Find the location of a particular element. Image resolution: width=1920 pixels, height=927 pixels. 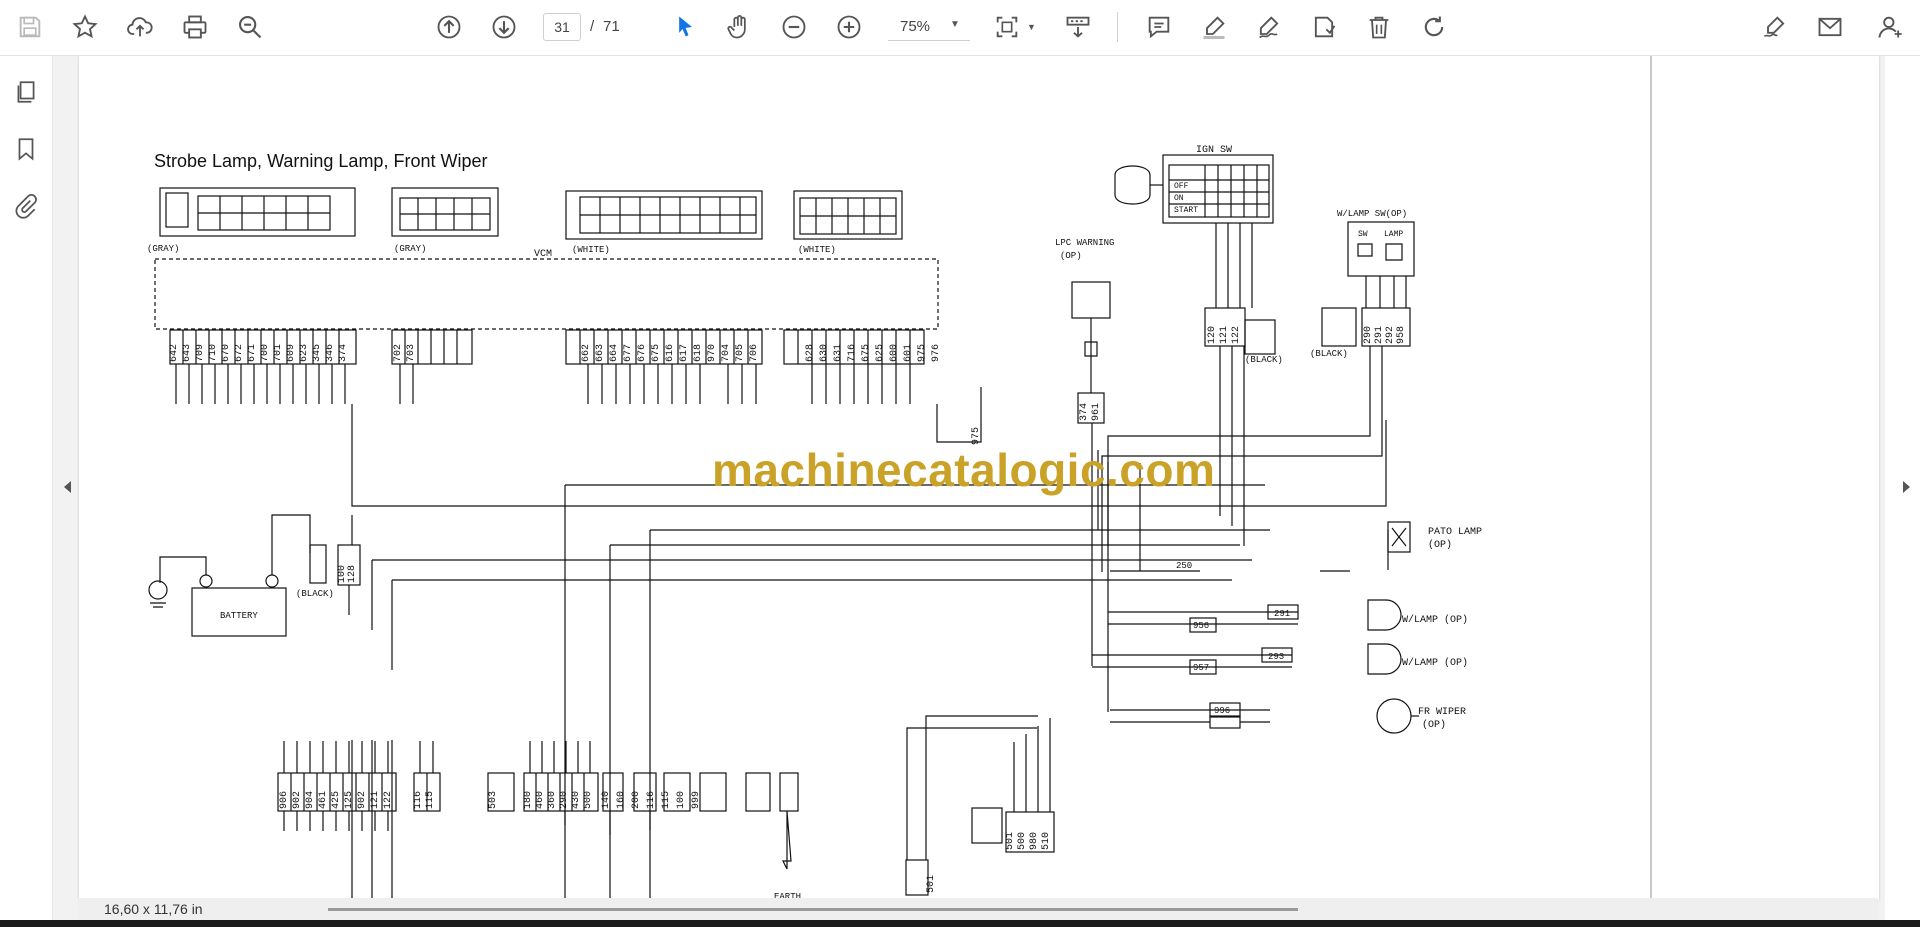

wire-number-bottom4: 430 is located at coordinates (576, 800).